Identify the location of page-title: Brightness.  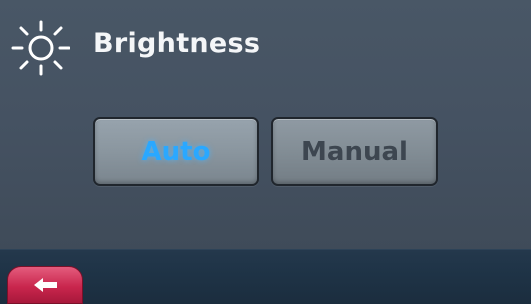
(177, 43).